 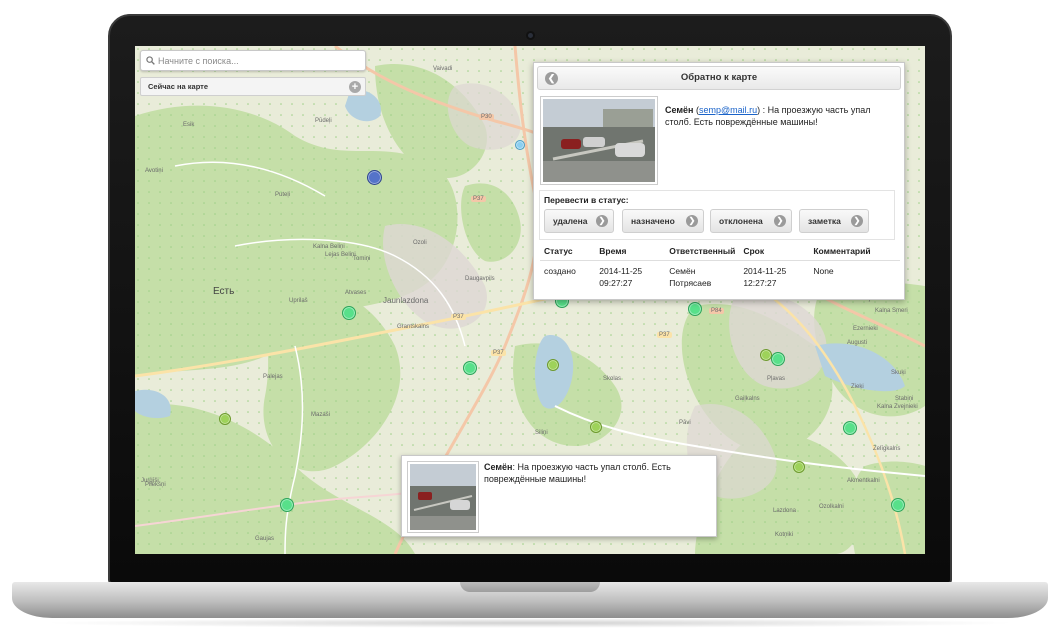 I want to click on road-shield: P30, so click(x=486, y=117).